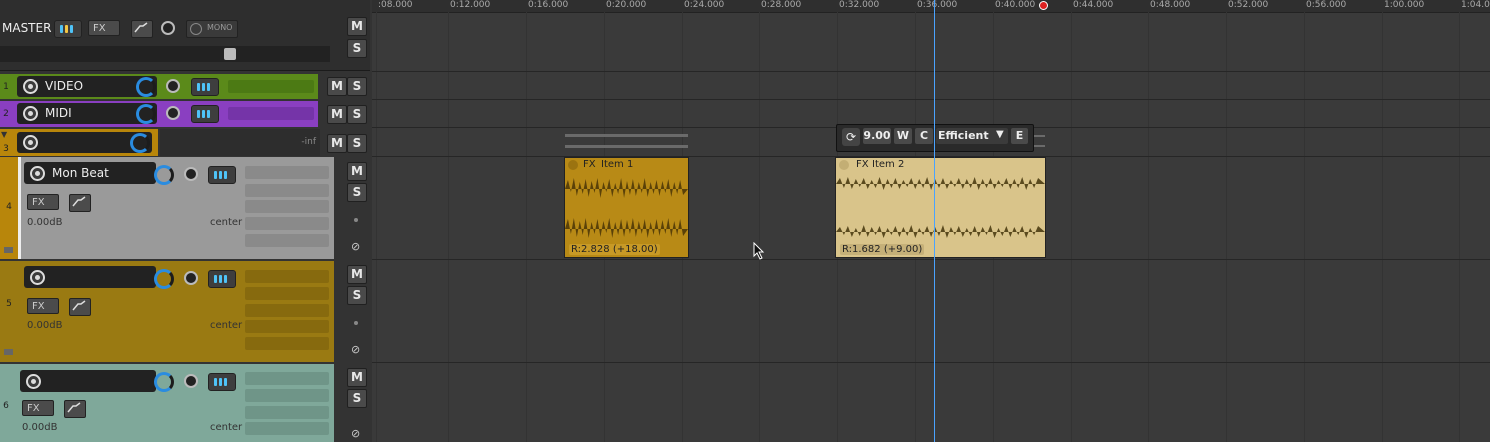 This screenshot has height=442, width=1490. What do you see at coordinates (104, 28) in the screenshot?
I see `master-fx-button: FX` at bounding box center [104, 28].